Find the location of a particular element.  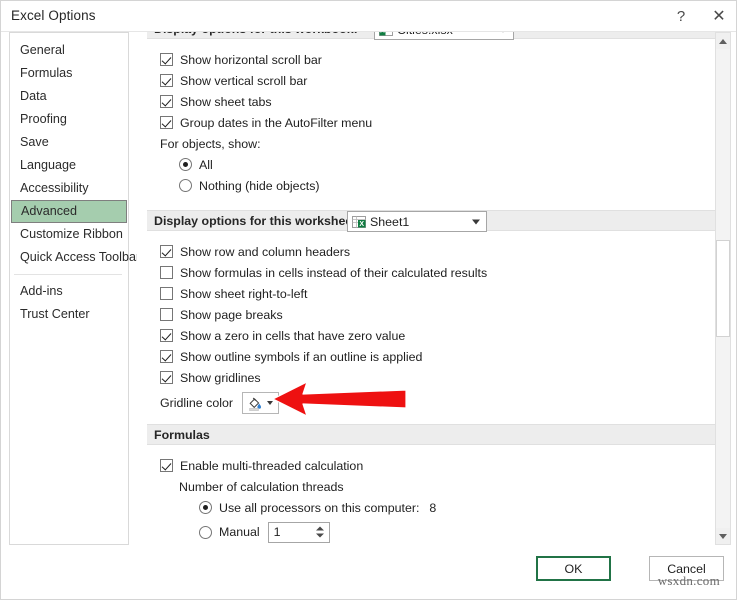

workbook-section-title: Display options for this workbook: is located at coordinates (256, 34).